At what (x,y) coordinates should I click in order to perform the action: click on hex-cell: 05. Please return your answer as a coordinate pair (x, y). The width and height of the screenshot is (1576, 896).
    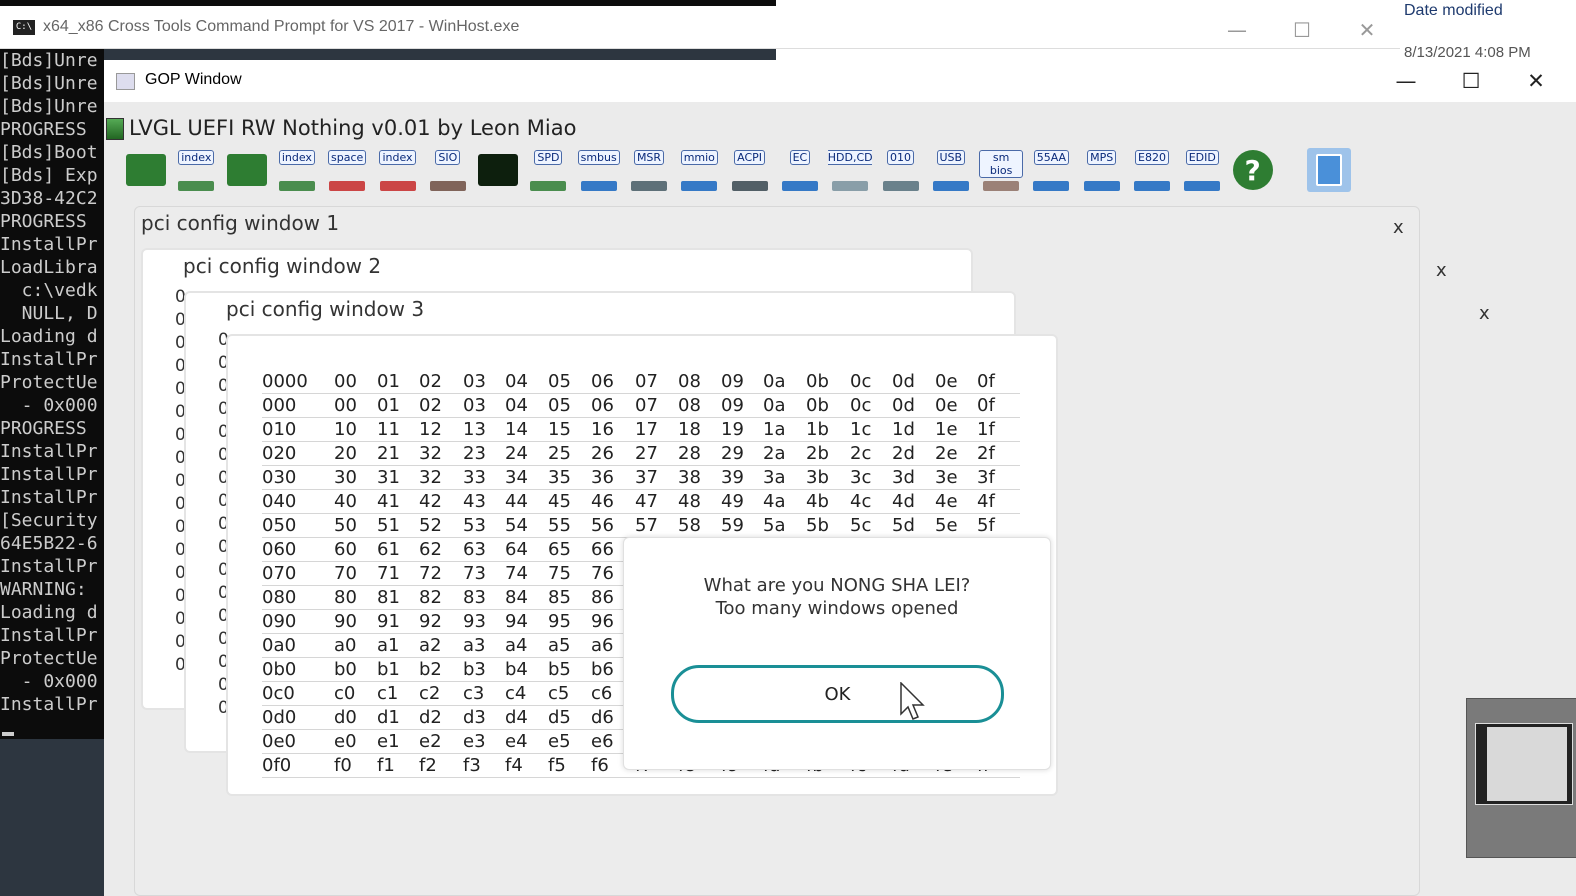
    Looking at the image, I should click on (559, 381).